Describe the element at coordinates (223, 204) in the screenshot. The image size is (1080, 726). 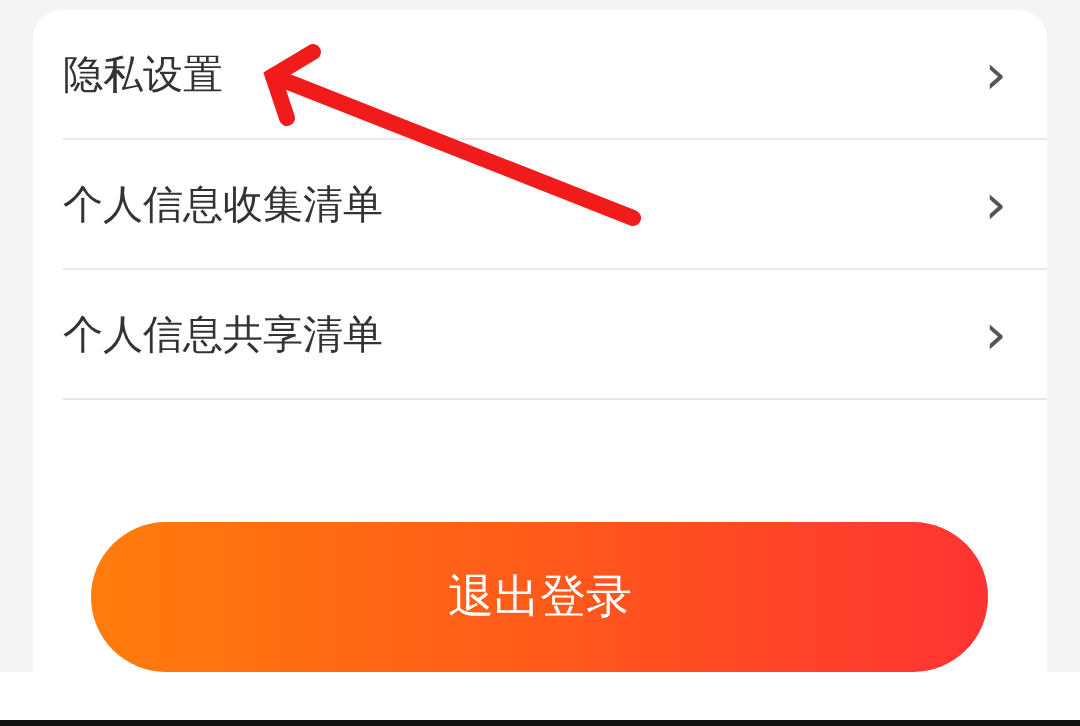
I see `menu-label: 个人信息收集清单` at that location.